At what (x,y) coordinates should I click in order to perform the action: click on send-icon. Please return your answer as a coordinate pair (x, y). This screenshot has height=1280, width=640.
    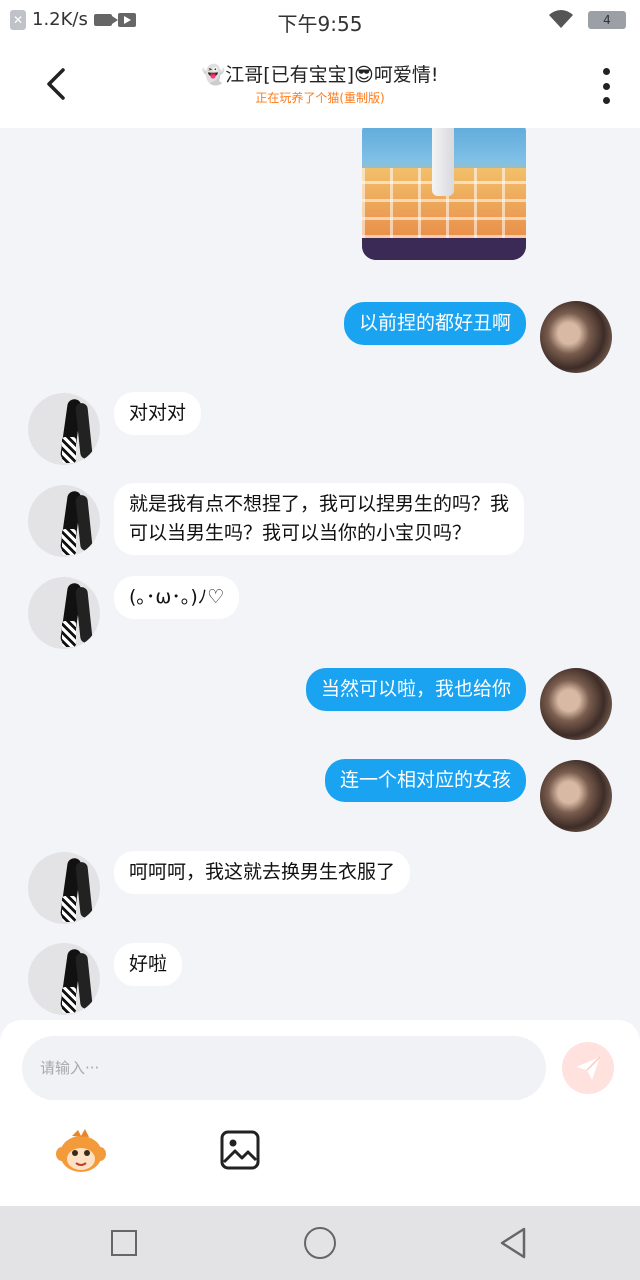
    Looking at the image, I should click on (588, 1068).